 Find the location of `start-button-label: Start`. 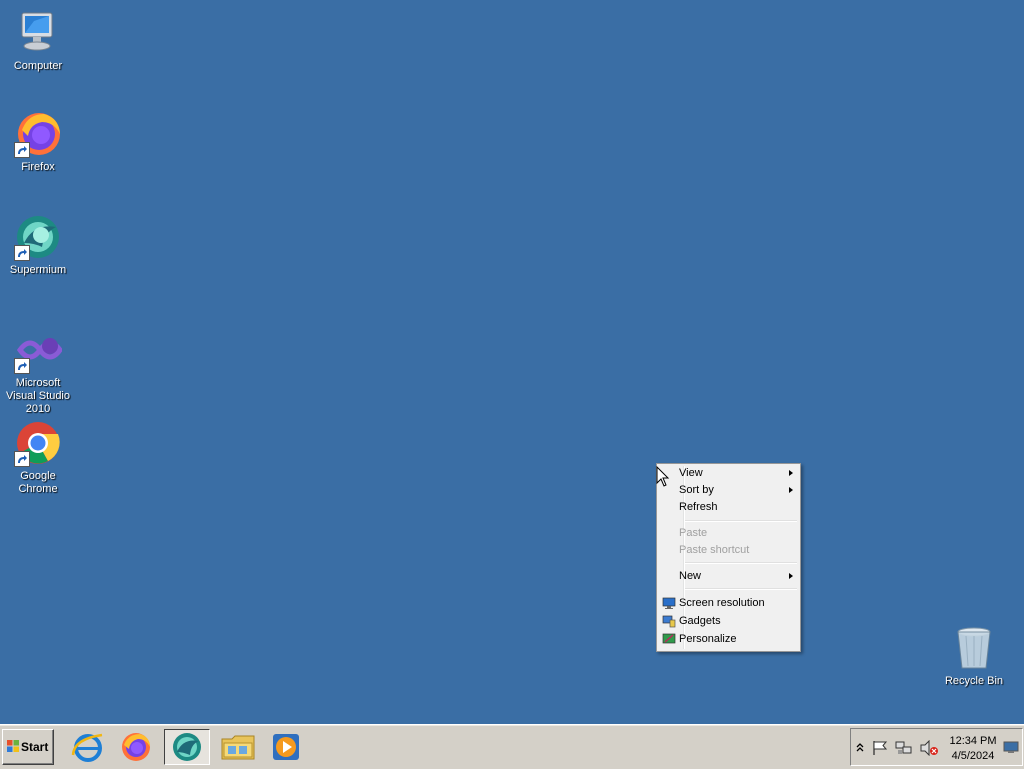

start-button-label: Start is located at coordinates (35, 747).